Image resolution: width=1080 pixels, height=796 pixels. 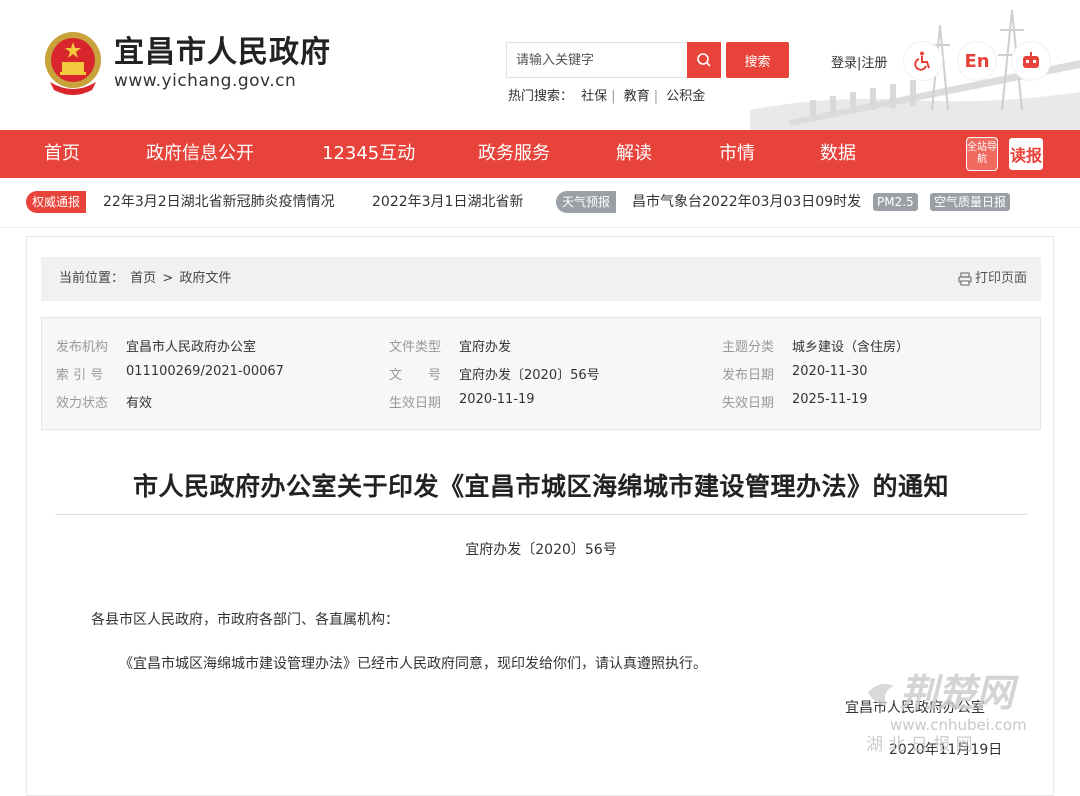 What do you see at coordinates (757, 60) in the screenshot?
I see `search-button: 搜索` at bounding box center [757, 60].